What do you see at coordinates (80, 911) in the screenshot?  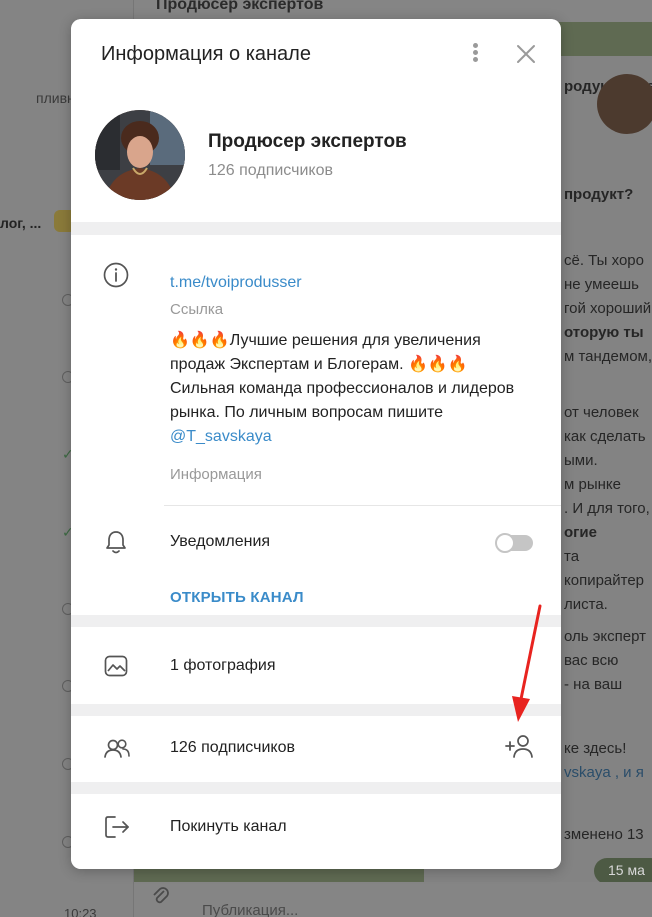 I see `sidebar-time: 10:23` at bounding box center [80, 911].